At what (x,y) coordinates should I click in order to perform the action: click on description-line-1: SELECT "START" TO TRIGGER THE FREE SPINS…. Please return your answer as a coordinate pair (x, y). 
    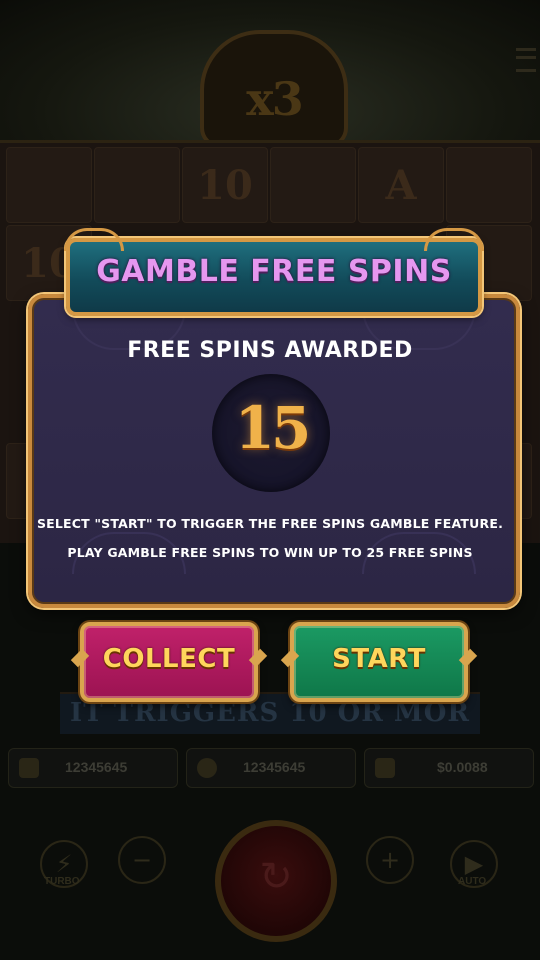
    Looking at the image, I should click on (270, 523).